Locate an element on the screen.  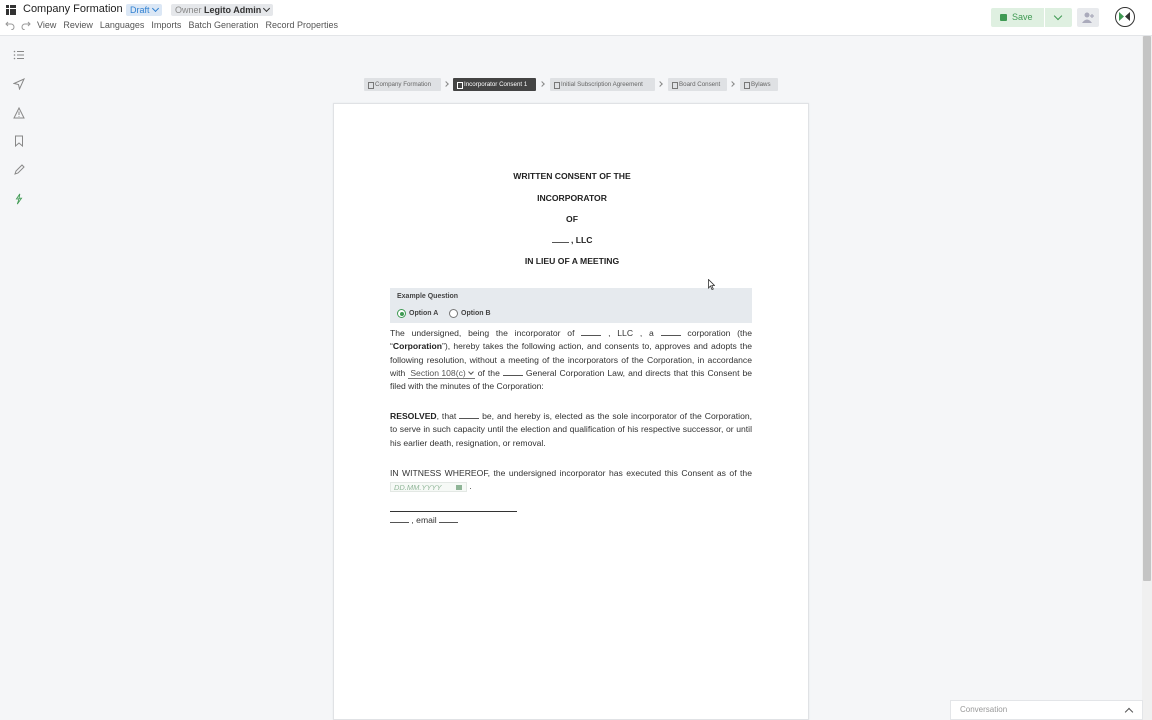
status-badge-label: Draft is located at coordinates (140, 10).